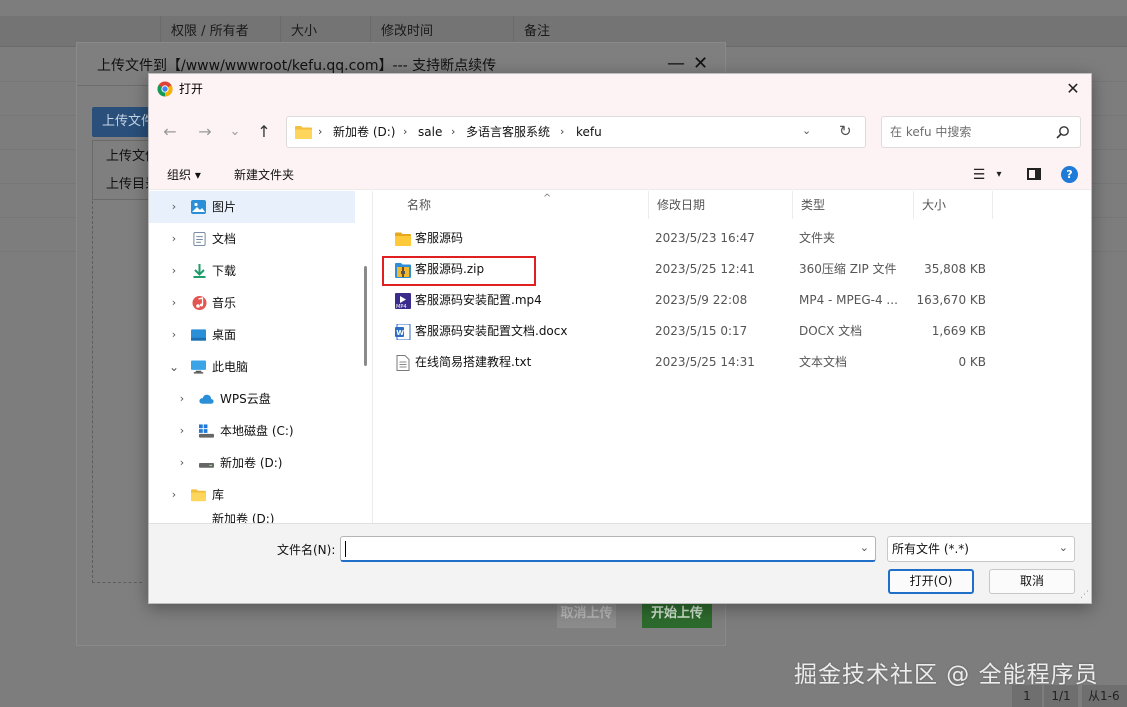 The width and height of the screenshot is (1127, 707). Describe the element at coordinates (1084, 595) in the screenshot. I see `resize-grip-icon: ⋰` at that location.